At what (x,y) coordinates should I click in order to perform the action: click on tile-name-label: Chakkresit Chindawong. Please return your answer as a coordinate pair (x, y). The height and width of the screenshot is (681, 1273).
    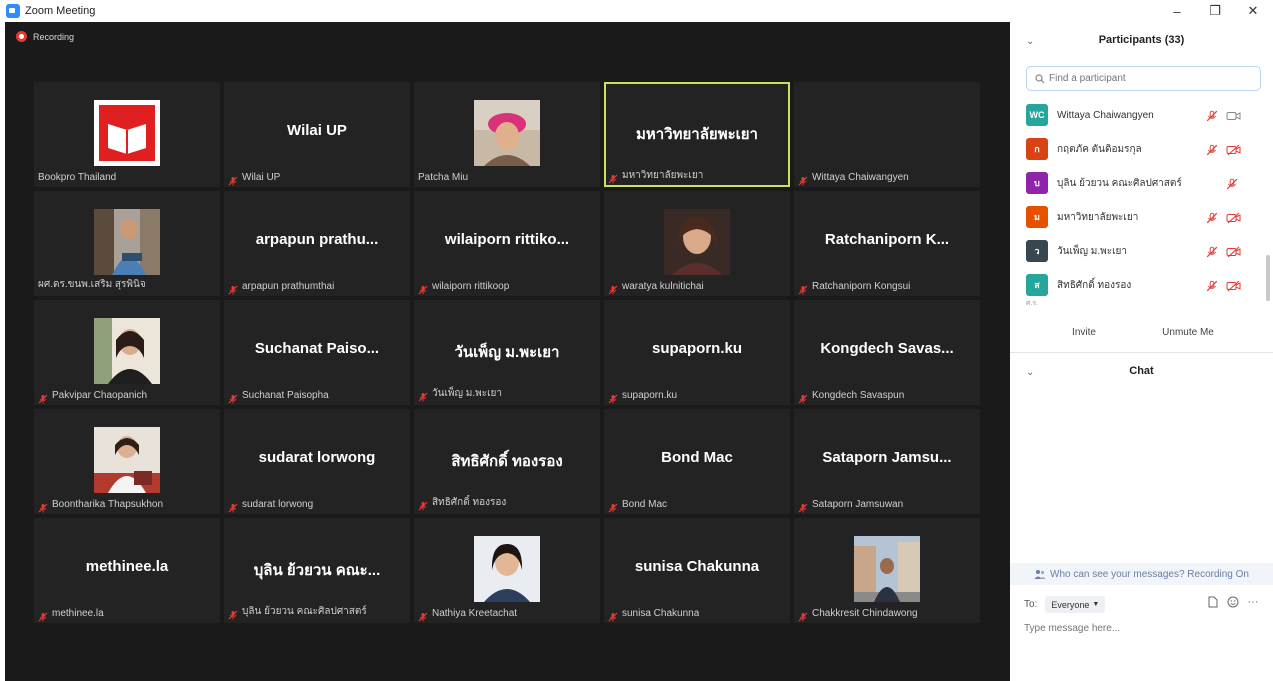
    Looking at the image, I should click on (858, 614).